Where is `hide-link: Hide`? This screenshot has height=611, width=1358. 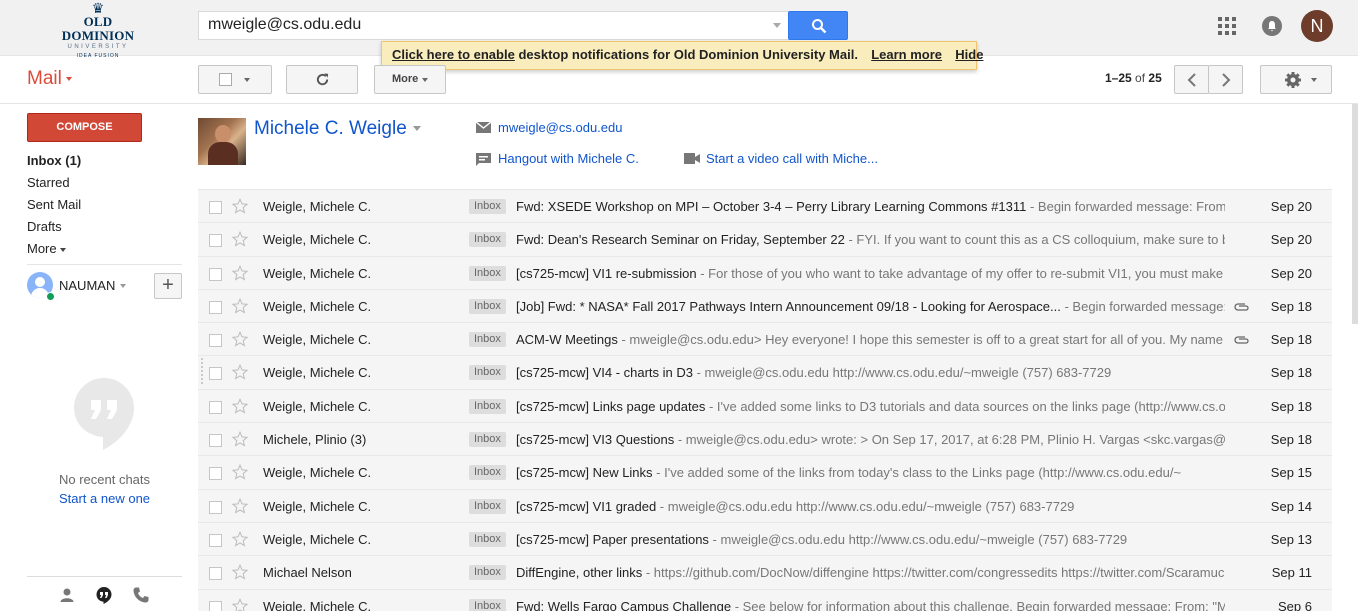 hide-link: Hide is located at coordinates (969, 54).